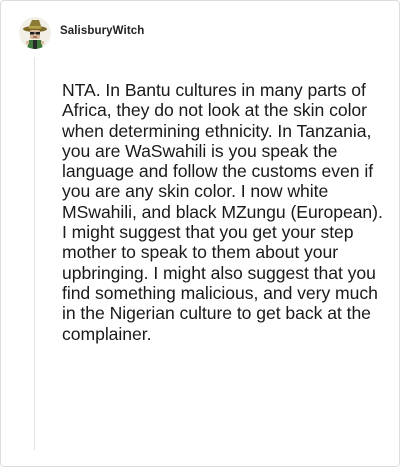  I want to click on witch-avatar-icon, so click(35, 33).